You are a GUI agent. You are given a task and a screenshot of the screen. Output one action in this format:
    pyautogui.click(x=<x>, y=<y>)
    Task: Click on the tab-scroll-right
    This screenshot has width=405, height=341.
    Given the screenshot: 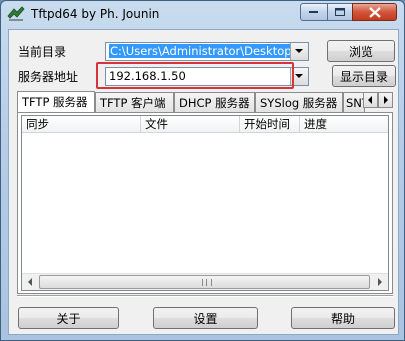 What is the action you would take?
    pyautogui.click(x=385, y=100)
    